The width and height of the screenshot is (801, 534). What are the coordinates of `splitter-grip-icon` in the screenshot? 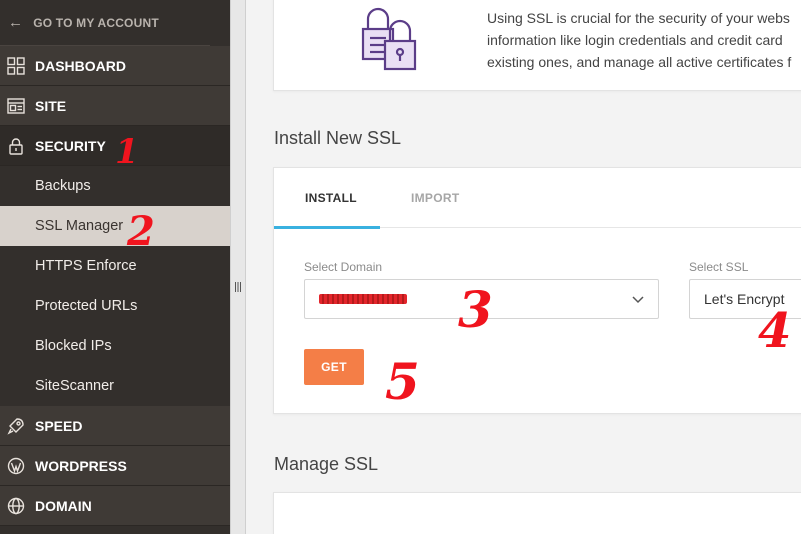 It's located at (238, 287).